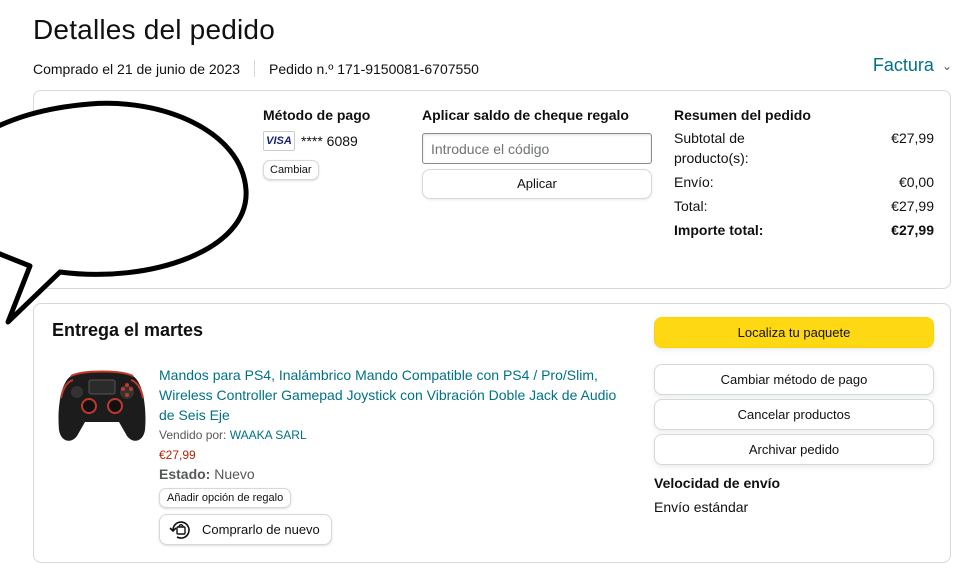 This screenshot has height=588, width=972. What do you see at coordinates (946, 65) in the screenshot?
I see `chevron-down-icon: ⌄` at bounding box center [946, 65].